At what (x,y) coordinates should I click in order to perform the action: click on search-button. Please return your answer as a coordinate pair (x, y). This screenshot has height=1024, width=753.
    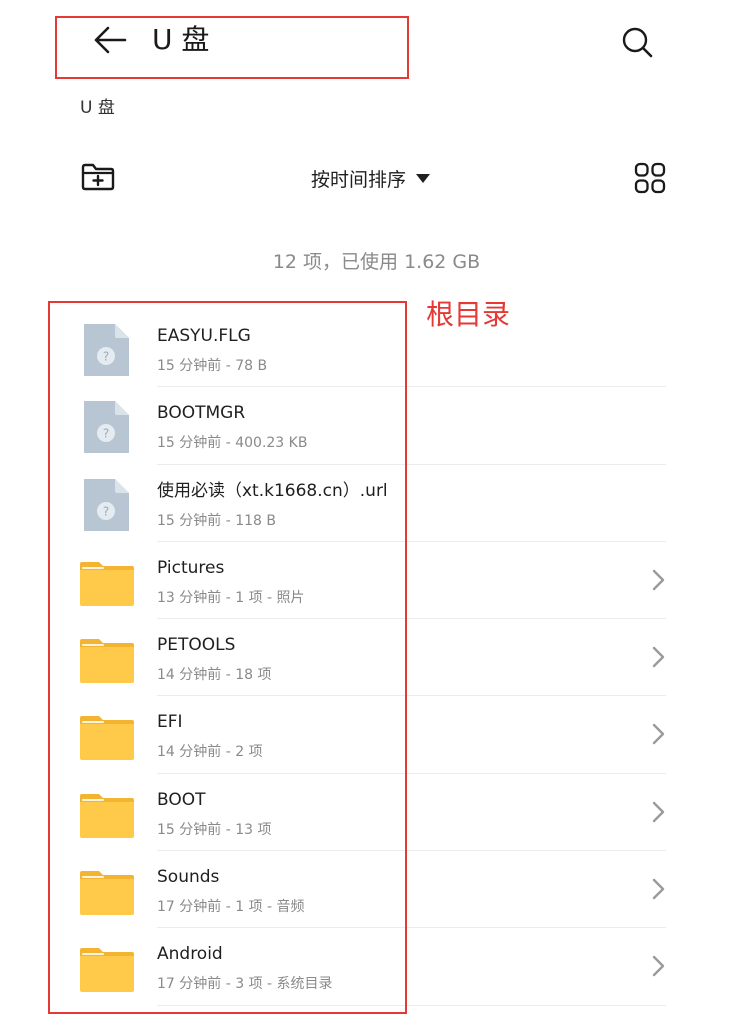
    Looking at the image, I should click on (637, 42).